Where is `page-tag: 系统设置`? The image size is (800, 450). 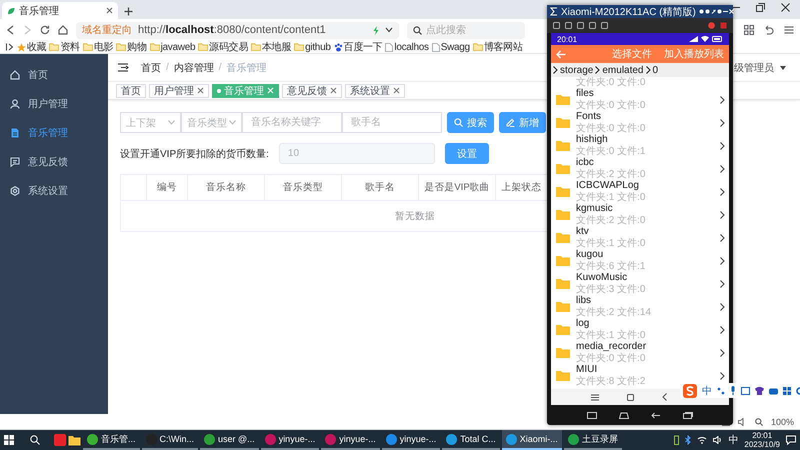 page-tag: 系统设置 is located at coordinates (375, 91).